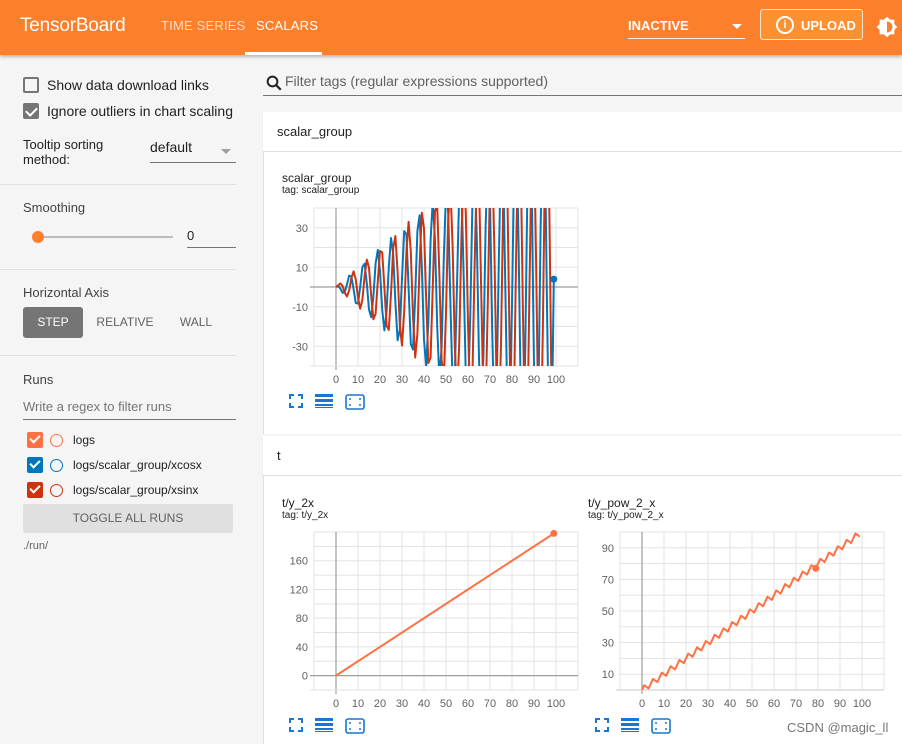 The height and width of the screenshot is (744, 902). I want to click on ignore-outliers-option: Ignore outliers in chart scaling, so click(128, 111).